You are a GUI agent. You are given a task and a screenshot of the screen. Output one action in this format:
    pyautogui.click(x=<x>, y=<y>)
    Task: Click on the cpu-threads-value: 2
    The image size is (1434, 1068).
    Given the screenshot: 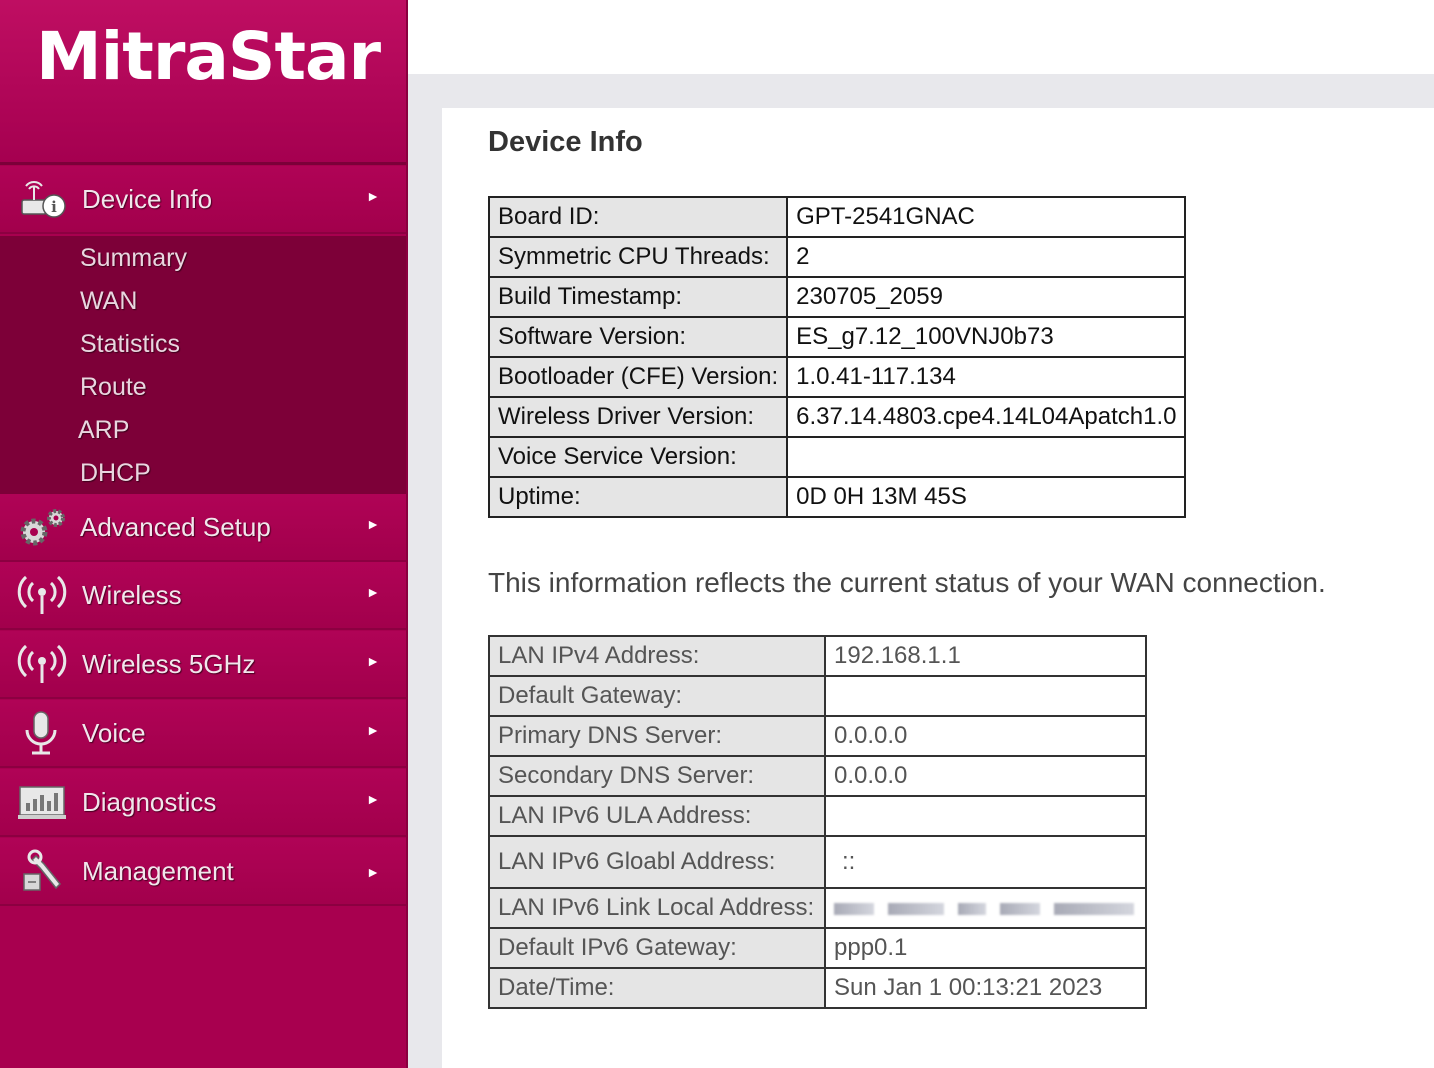 What is the action you would take?
    pyautogui.click(x=986, y=257)
    